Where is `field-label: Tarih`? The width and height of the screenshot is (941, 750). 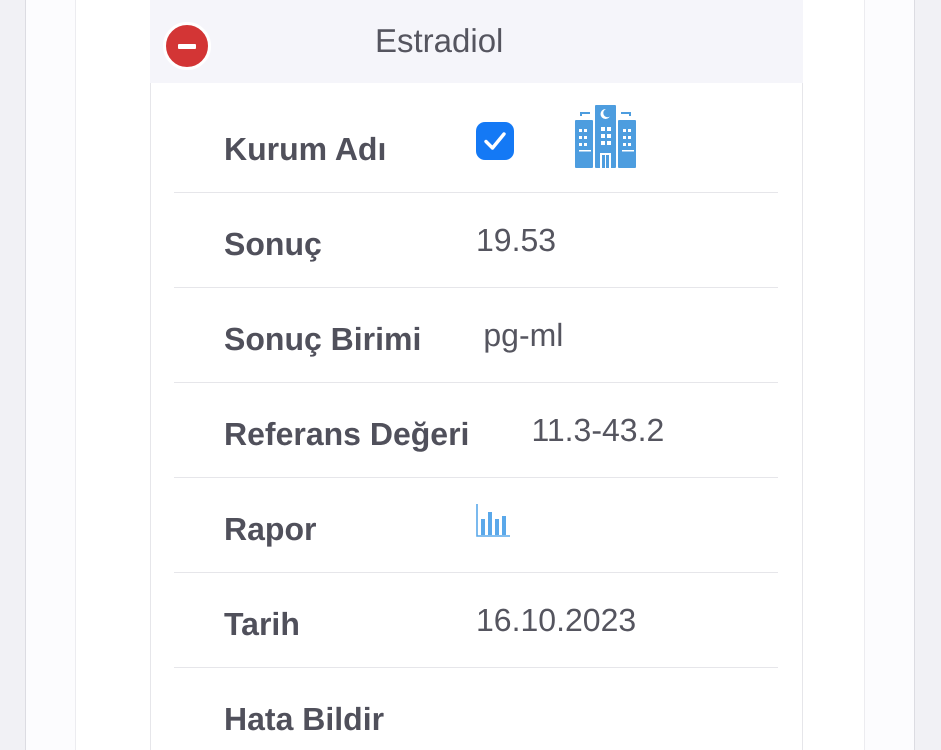 field-label: Tarih is located at coordinates (262, 623).